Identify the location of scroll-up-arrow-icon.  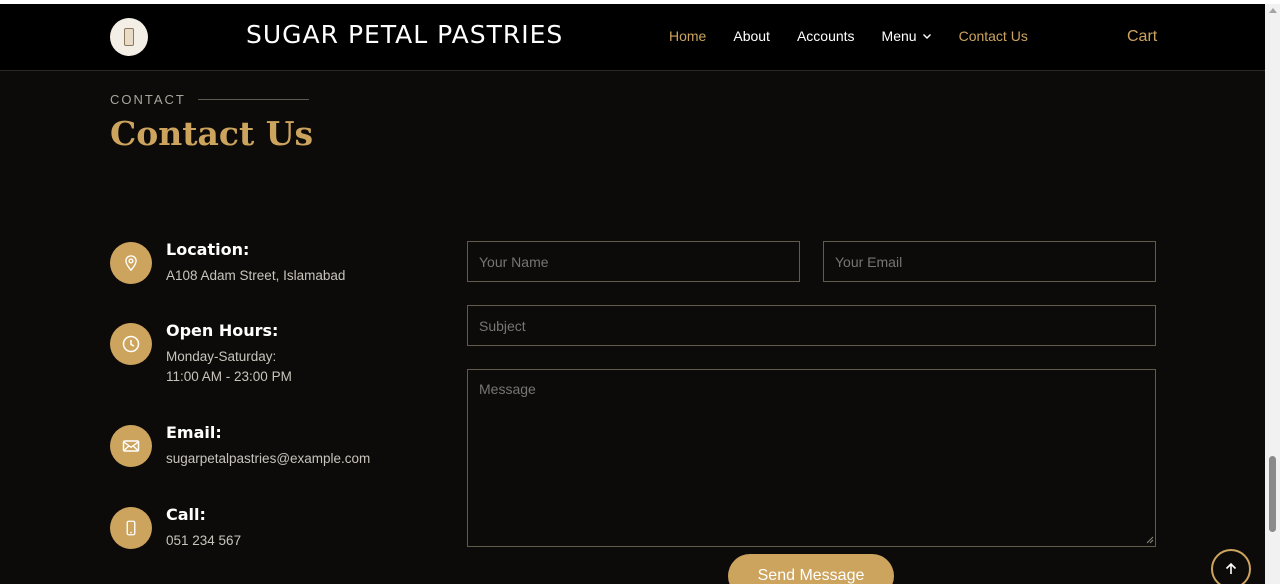
(1273, 10).